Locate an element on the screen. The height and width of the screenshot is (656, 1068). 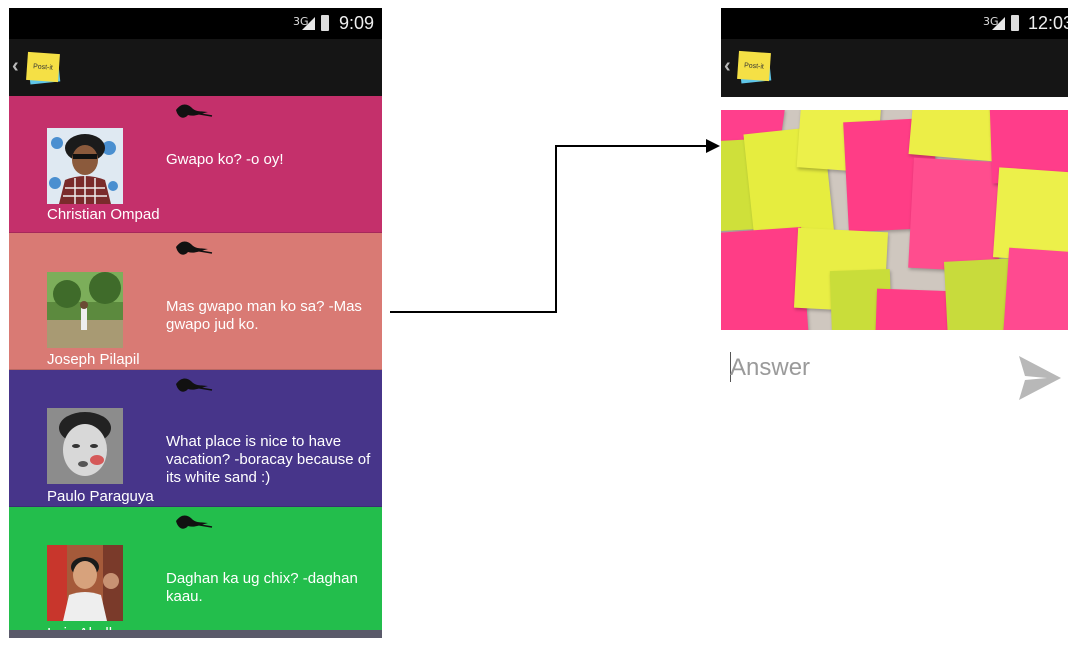
battery-icon is located at coordinates (1015, 23).